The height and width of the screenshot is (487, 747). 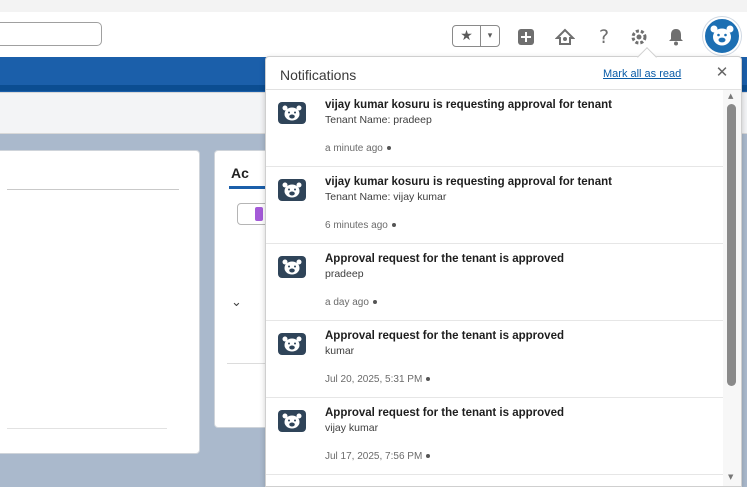 I want to click on notification-time: a day ago, so click(x=351, y=302).